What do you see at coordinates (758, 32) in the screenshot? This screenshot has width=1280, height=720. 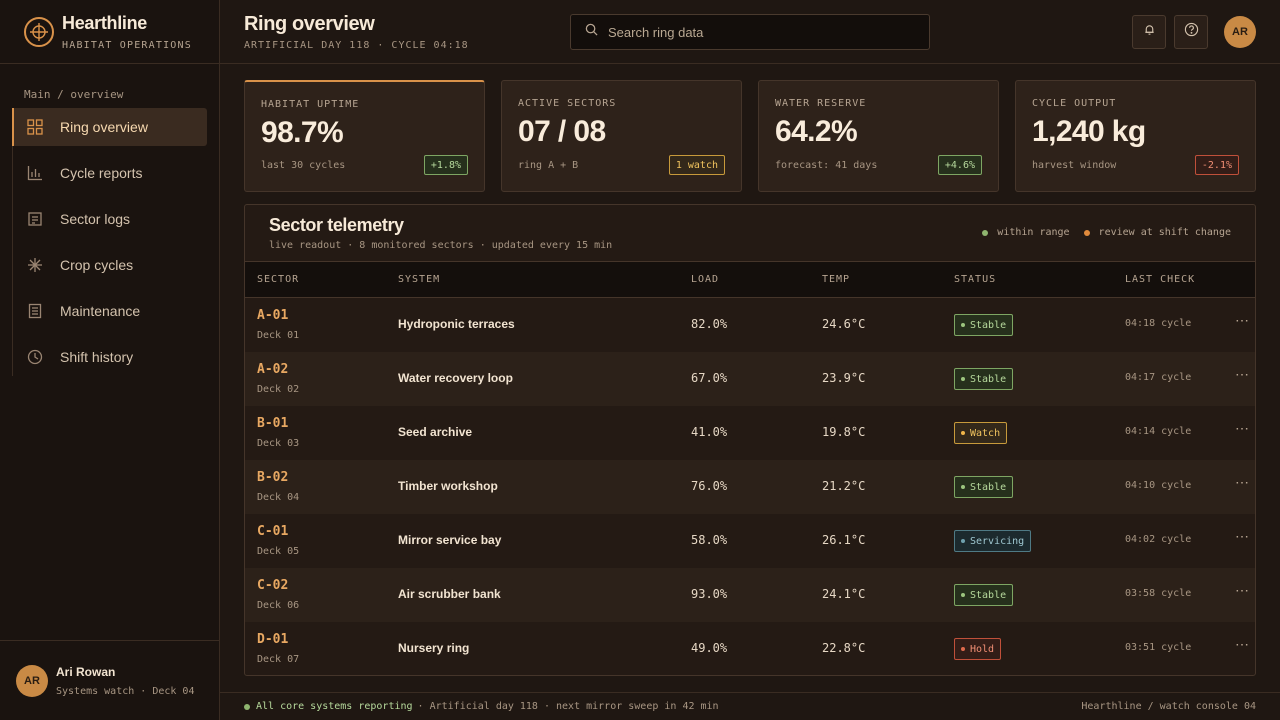 I see `search-input` at bounding box center [758, 32].